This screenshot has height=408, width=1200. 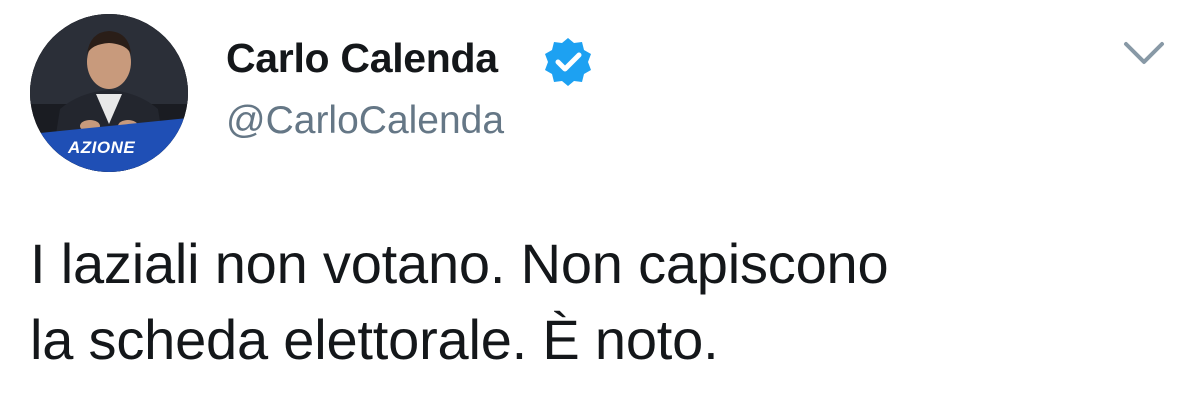 What do you see at coordinates (1144, 53) in the screenshot?
I see `chevron-down-icon` at bounding box center [1144, 53].